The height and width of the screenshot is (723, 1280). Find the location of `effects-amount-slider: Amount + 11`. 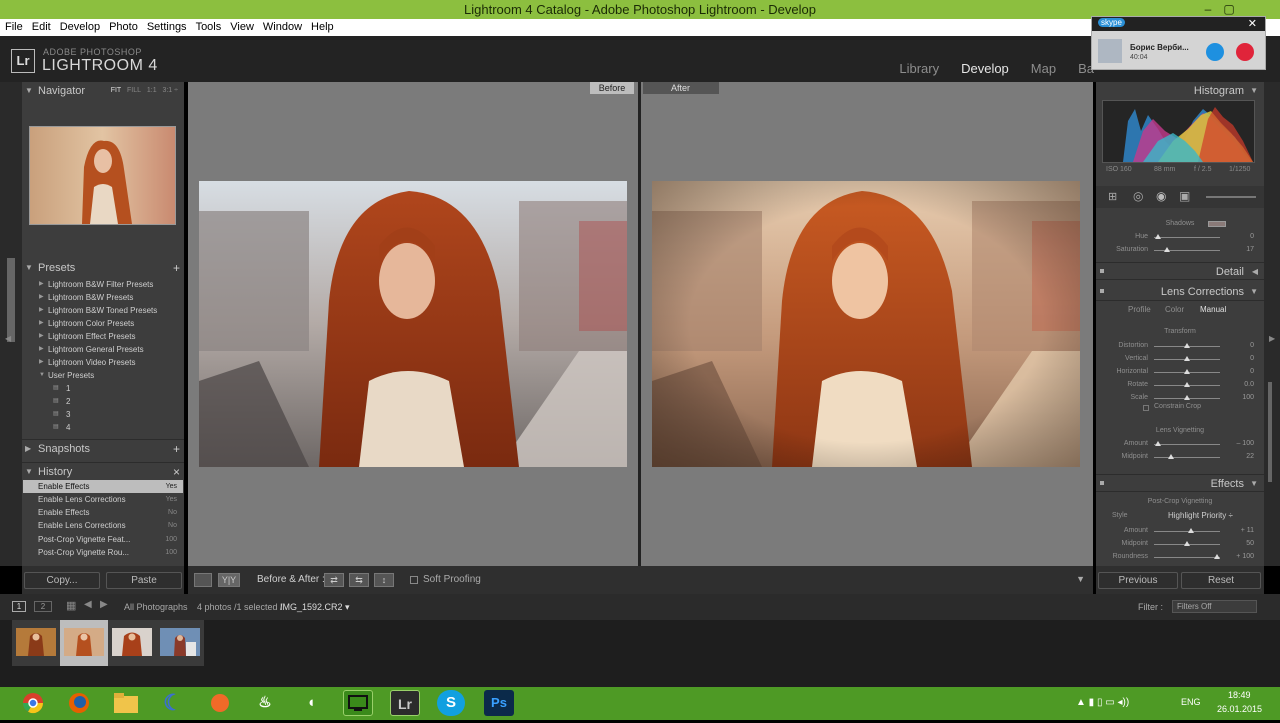

effects-amount-slider: Amount + 11 is located at coordinates (1180, 531).